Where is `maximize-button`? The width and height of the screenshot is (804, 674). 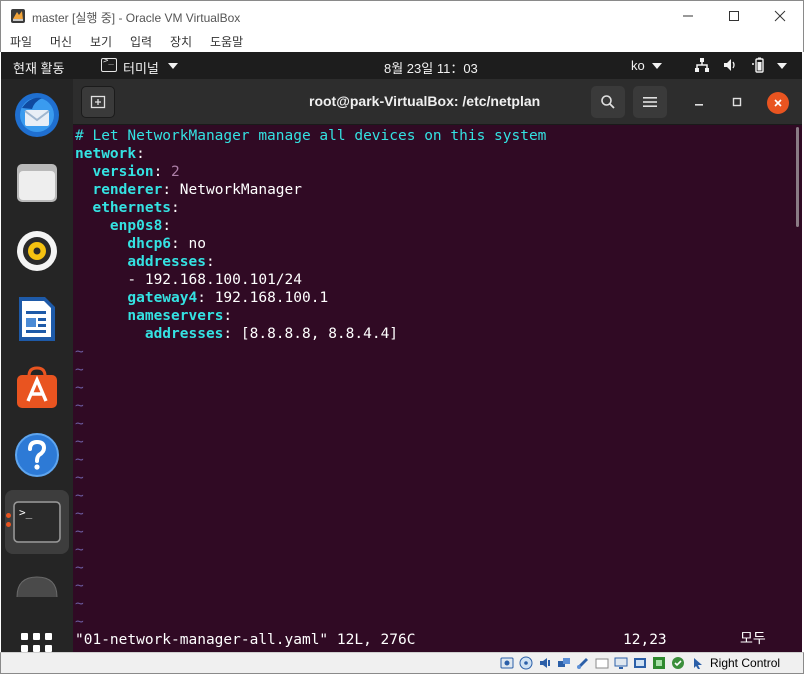 maximize-button is located at coordinates (734, 16).